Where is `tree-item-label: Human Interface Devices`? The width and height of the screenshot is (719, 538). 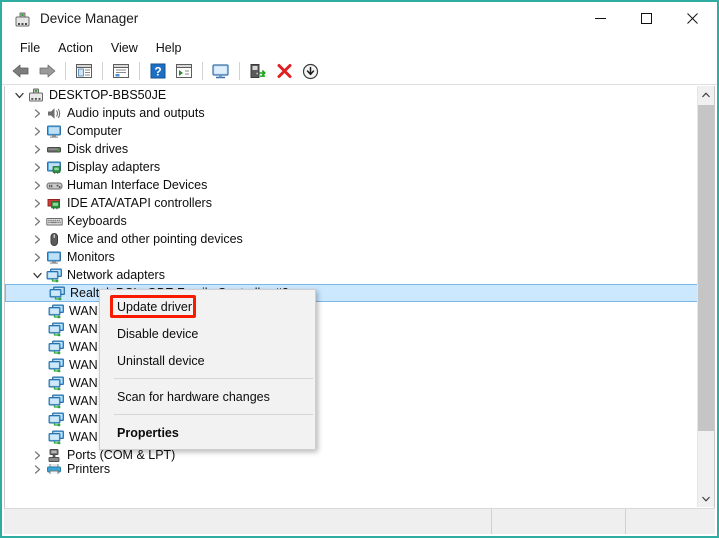 tree-item-label: Human Interface Devices is located at coordinates (137, 185).